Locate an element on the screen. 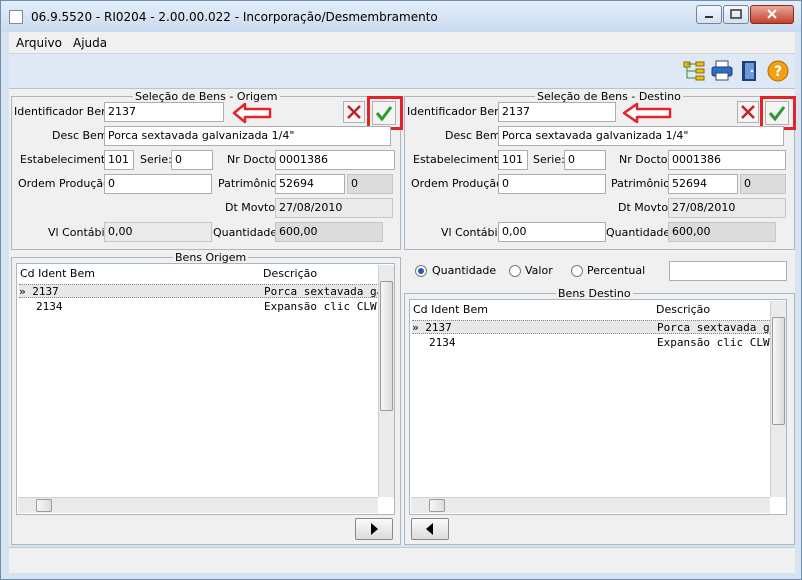 Image resolution: width=802 pixels, height=580 pixels. origem-serie-input: 0 is located at coordinates (192, 160).